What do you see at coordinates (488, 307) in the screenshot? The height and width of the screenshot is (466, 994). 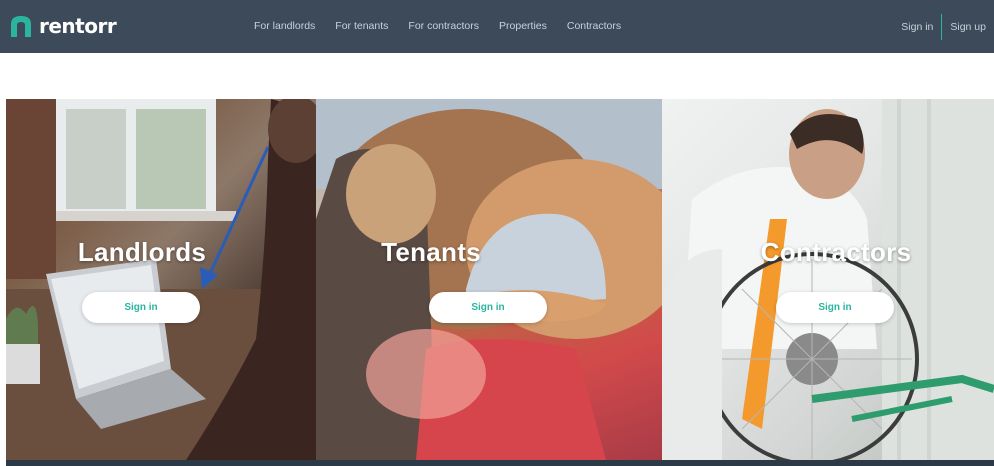 I see `tenants-sign-in-button: Sign in` at bounding box center [488, 307].